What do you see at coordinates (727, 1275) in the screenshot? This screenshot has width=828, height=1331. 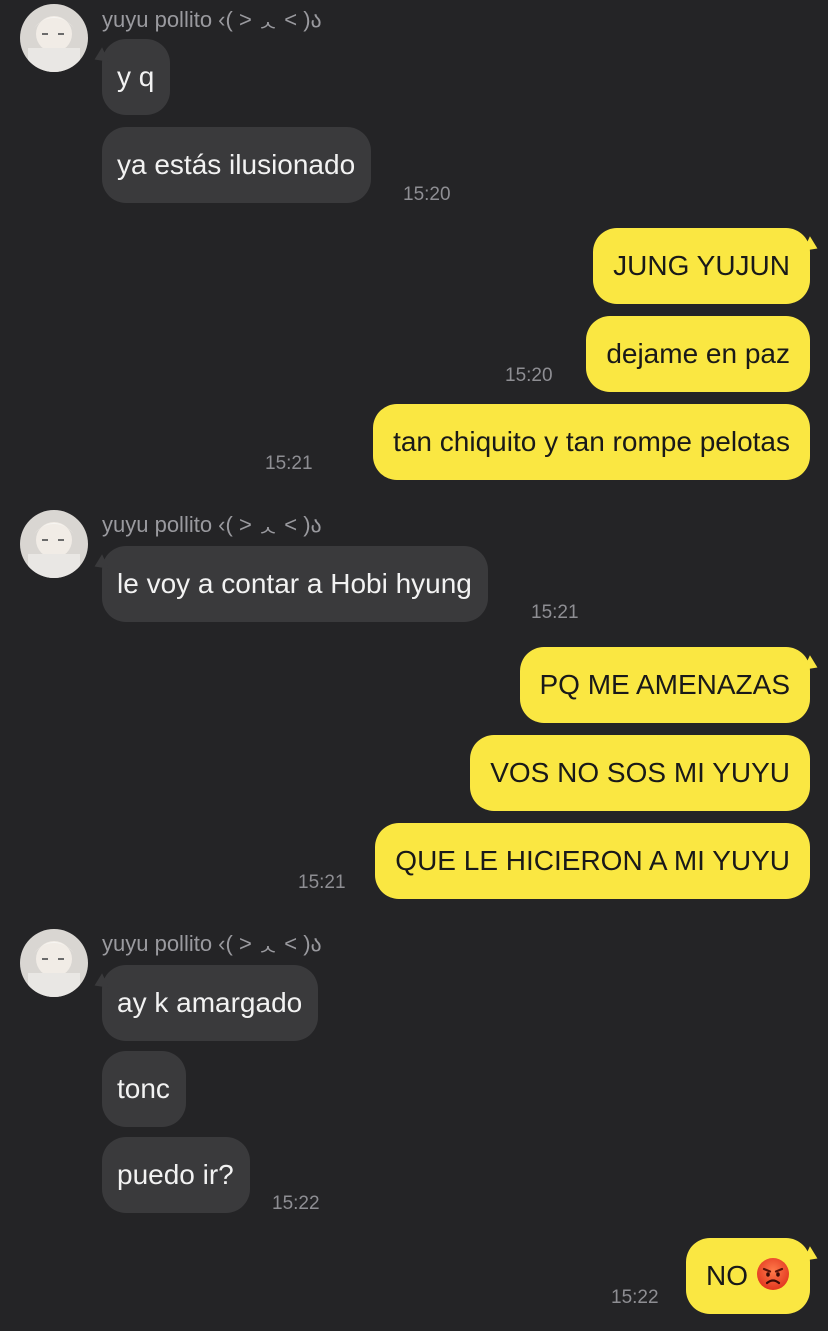 I see `outgoing-message-text: NO` at bounding box center [727, 1275].